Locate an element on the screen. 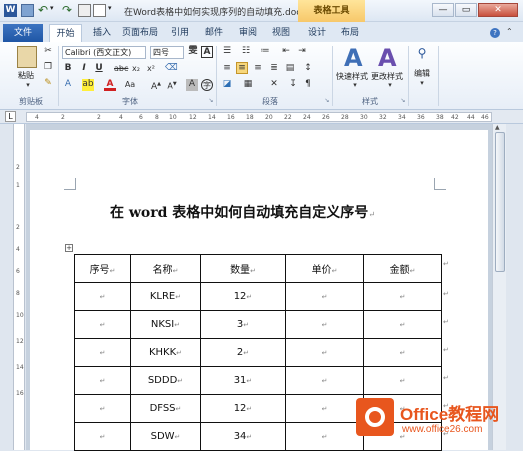 The height and width of the screenshot is (451, 523). line-spacing-icon: ↕ is located at coordinates (308, 69).